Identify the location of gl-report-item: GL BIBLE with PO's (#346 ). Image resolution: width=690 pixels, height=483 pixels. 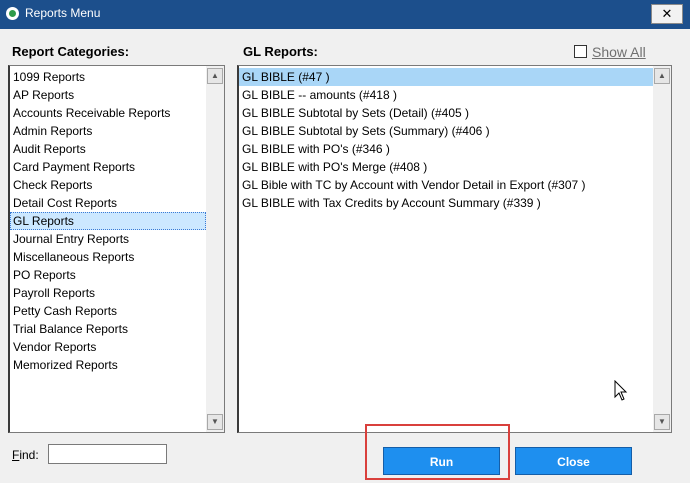
(446, 149).